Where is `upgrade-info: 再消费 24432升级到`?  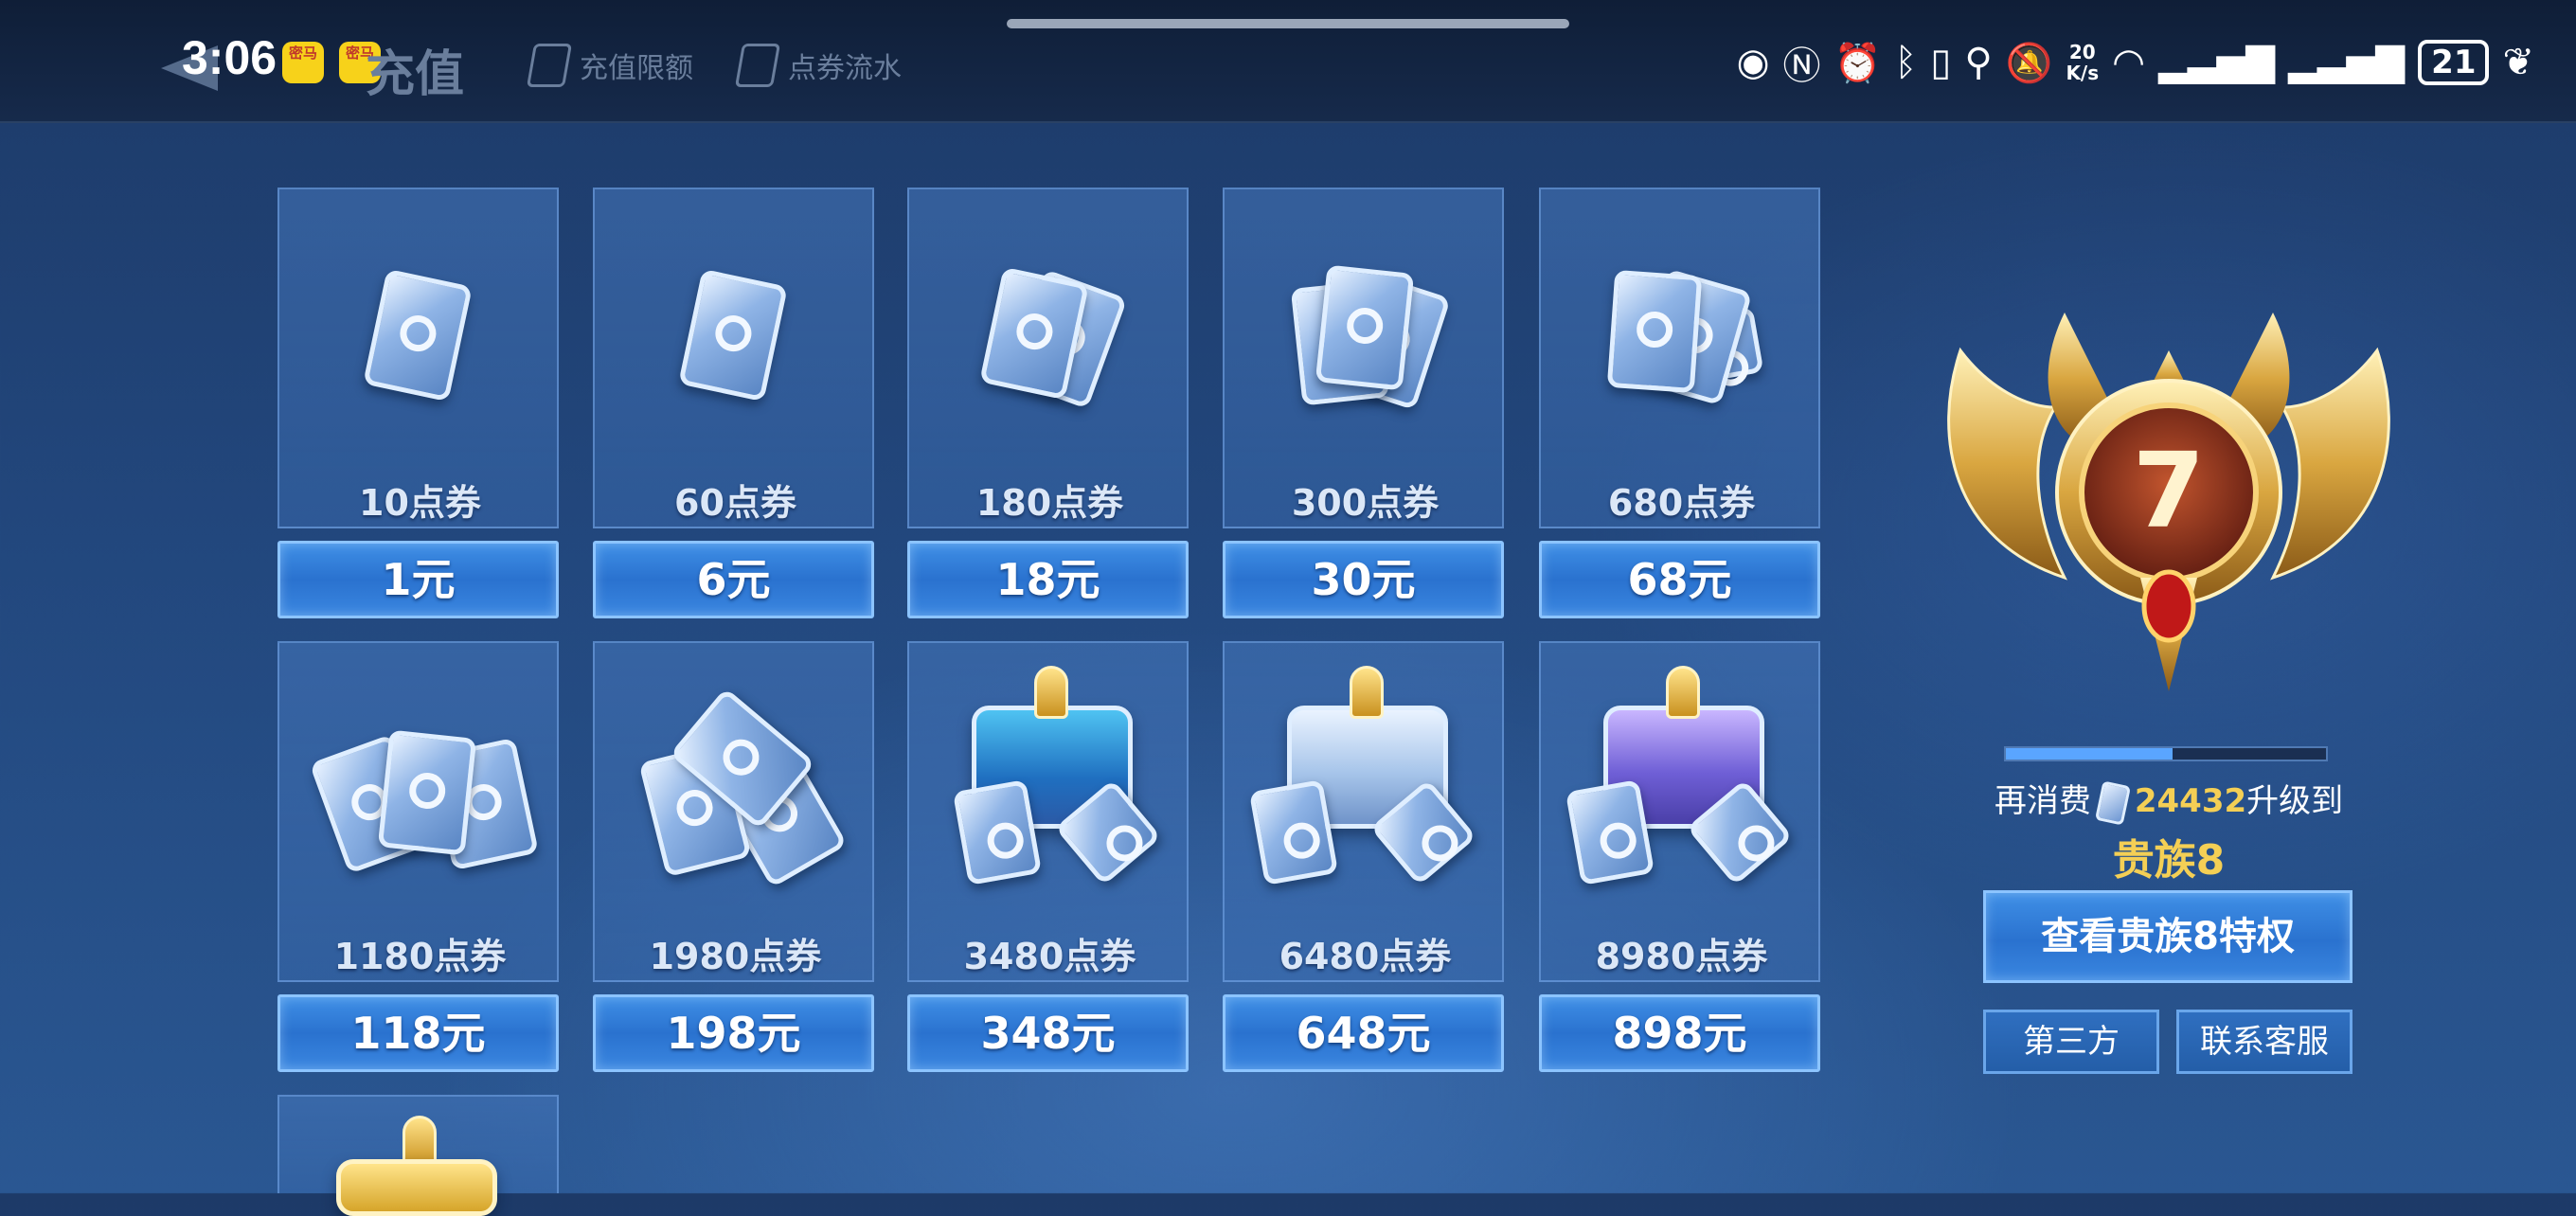 upgrade-info: 再消费 24432升级到 is located at coordinates (2169, 800).